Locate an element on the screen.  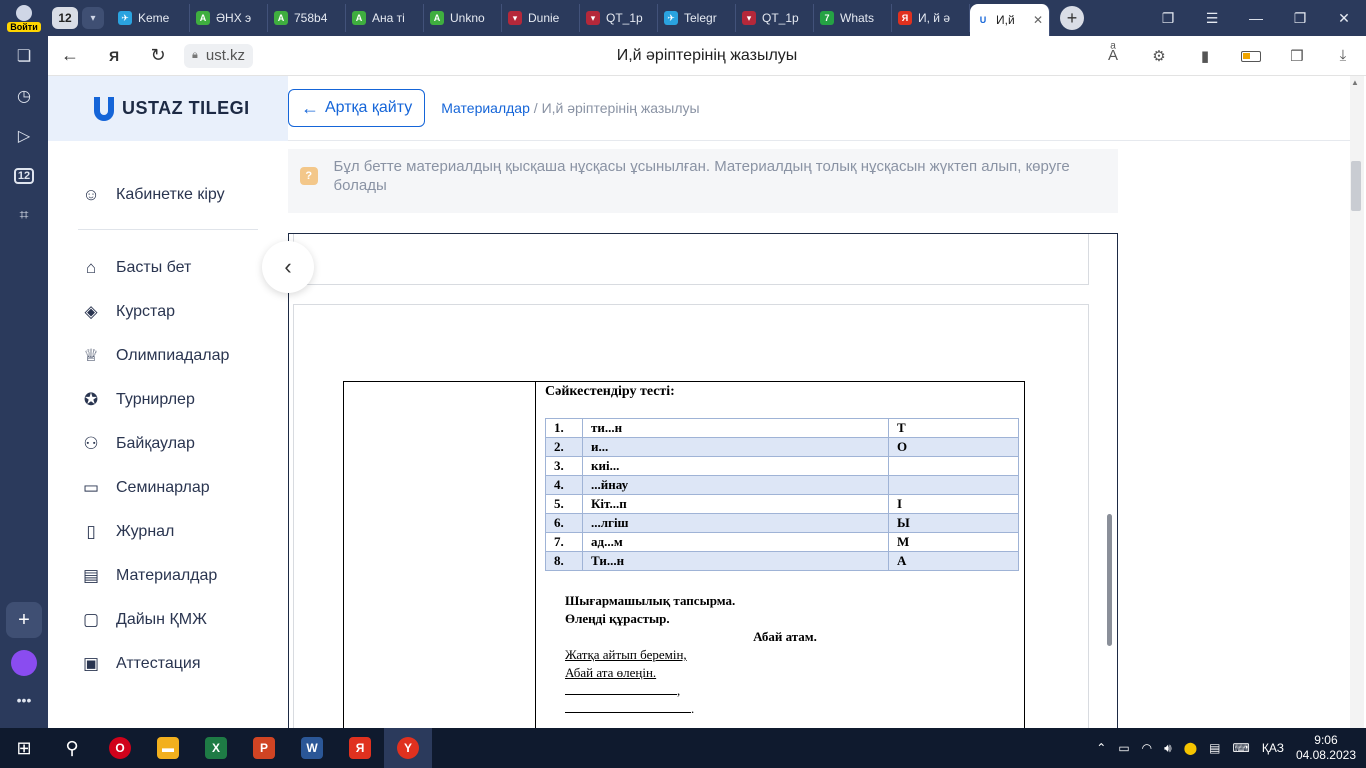
sidebar-item-olympiads: ♕ Олимпиадалар is located at coordinates (168, 356).